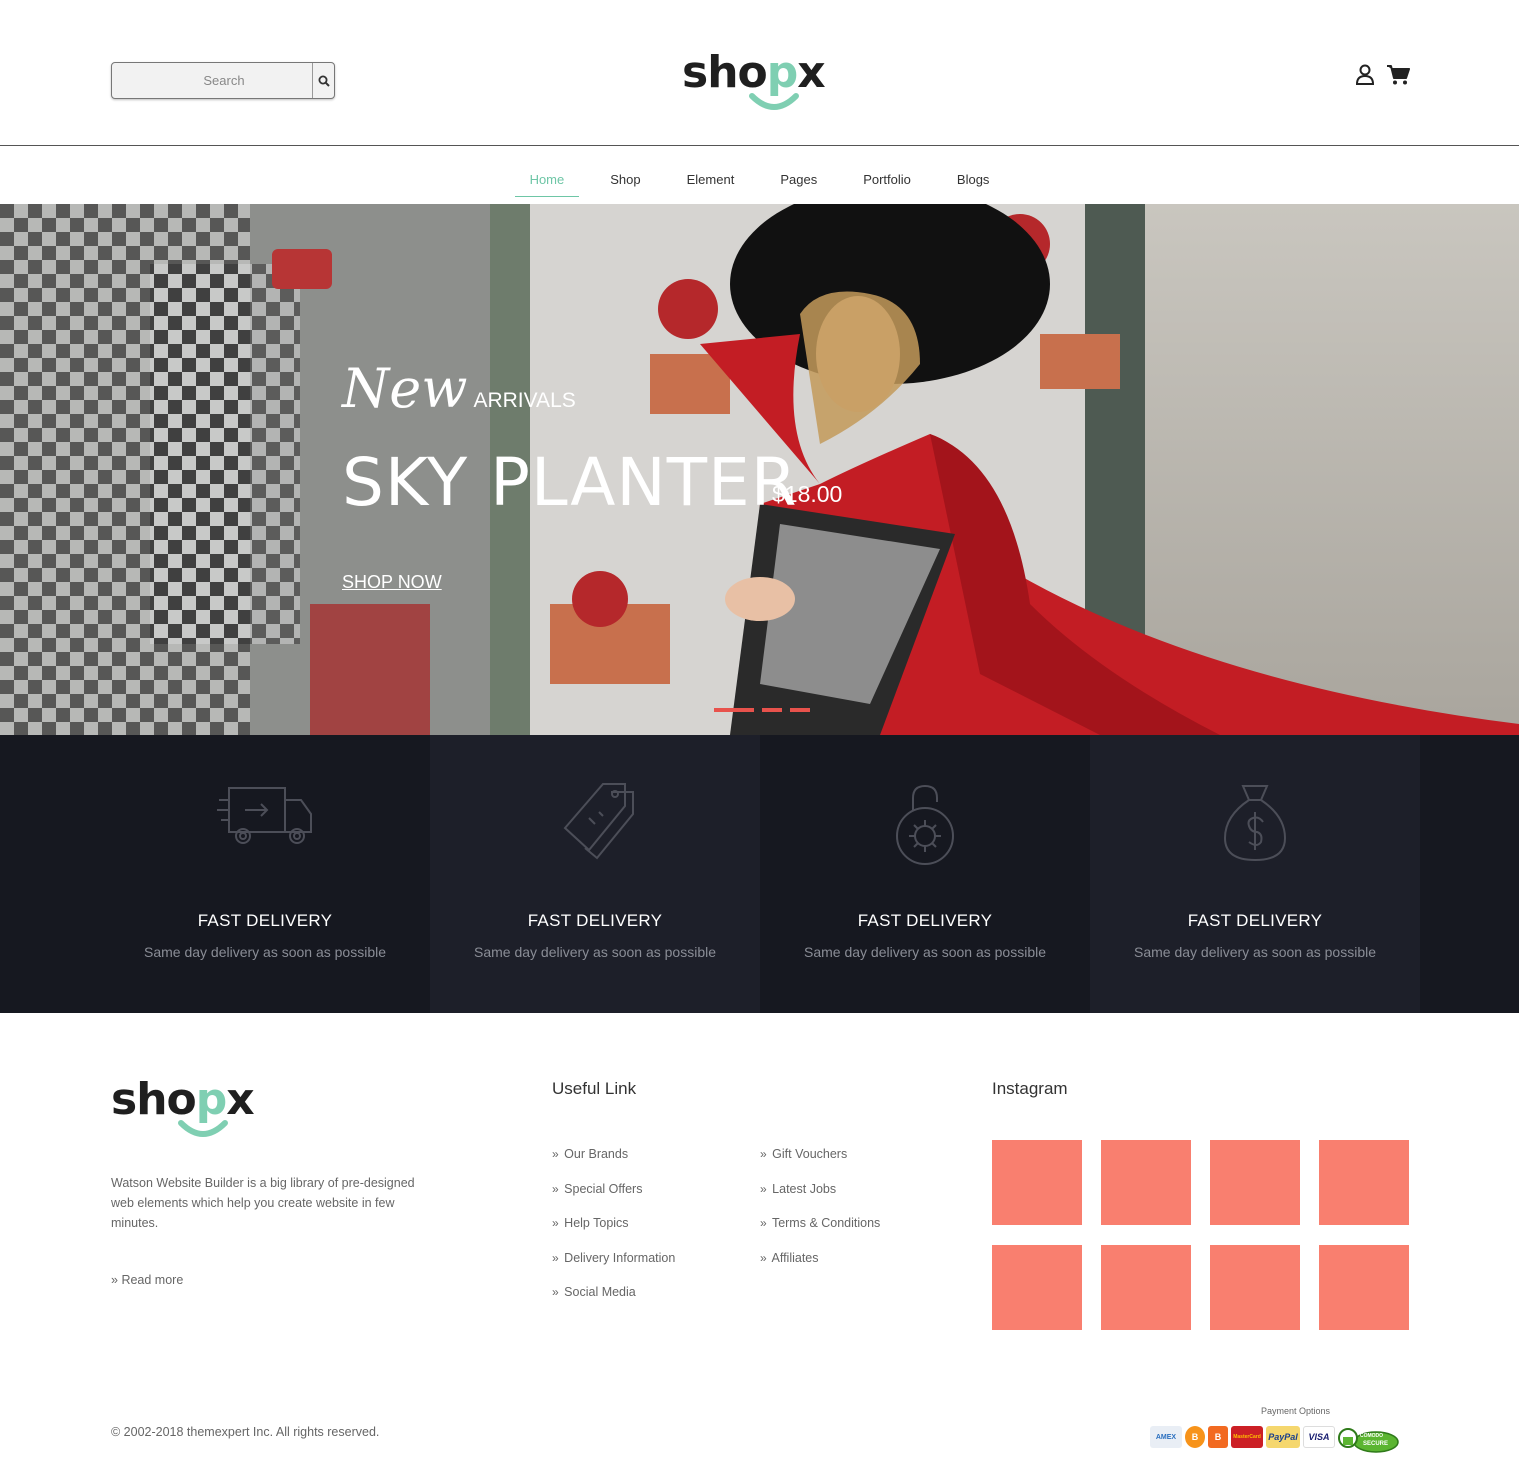 The height and width of the screenshot is (1467, 1519). Describe the element at coordinates (795, 1257) in the screenshot. I see `footer-link-label: Affiliates` at that location.